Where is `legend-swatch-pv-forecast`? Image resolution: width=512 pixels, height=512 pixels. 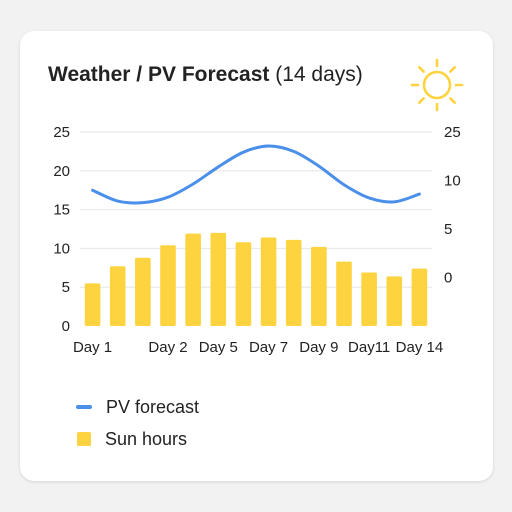 legend-swatch-pv-forecast is located at coordinates (84, 407).